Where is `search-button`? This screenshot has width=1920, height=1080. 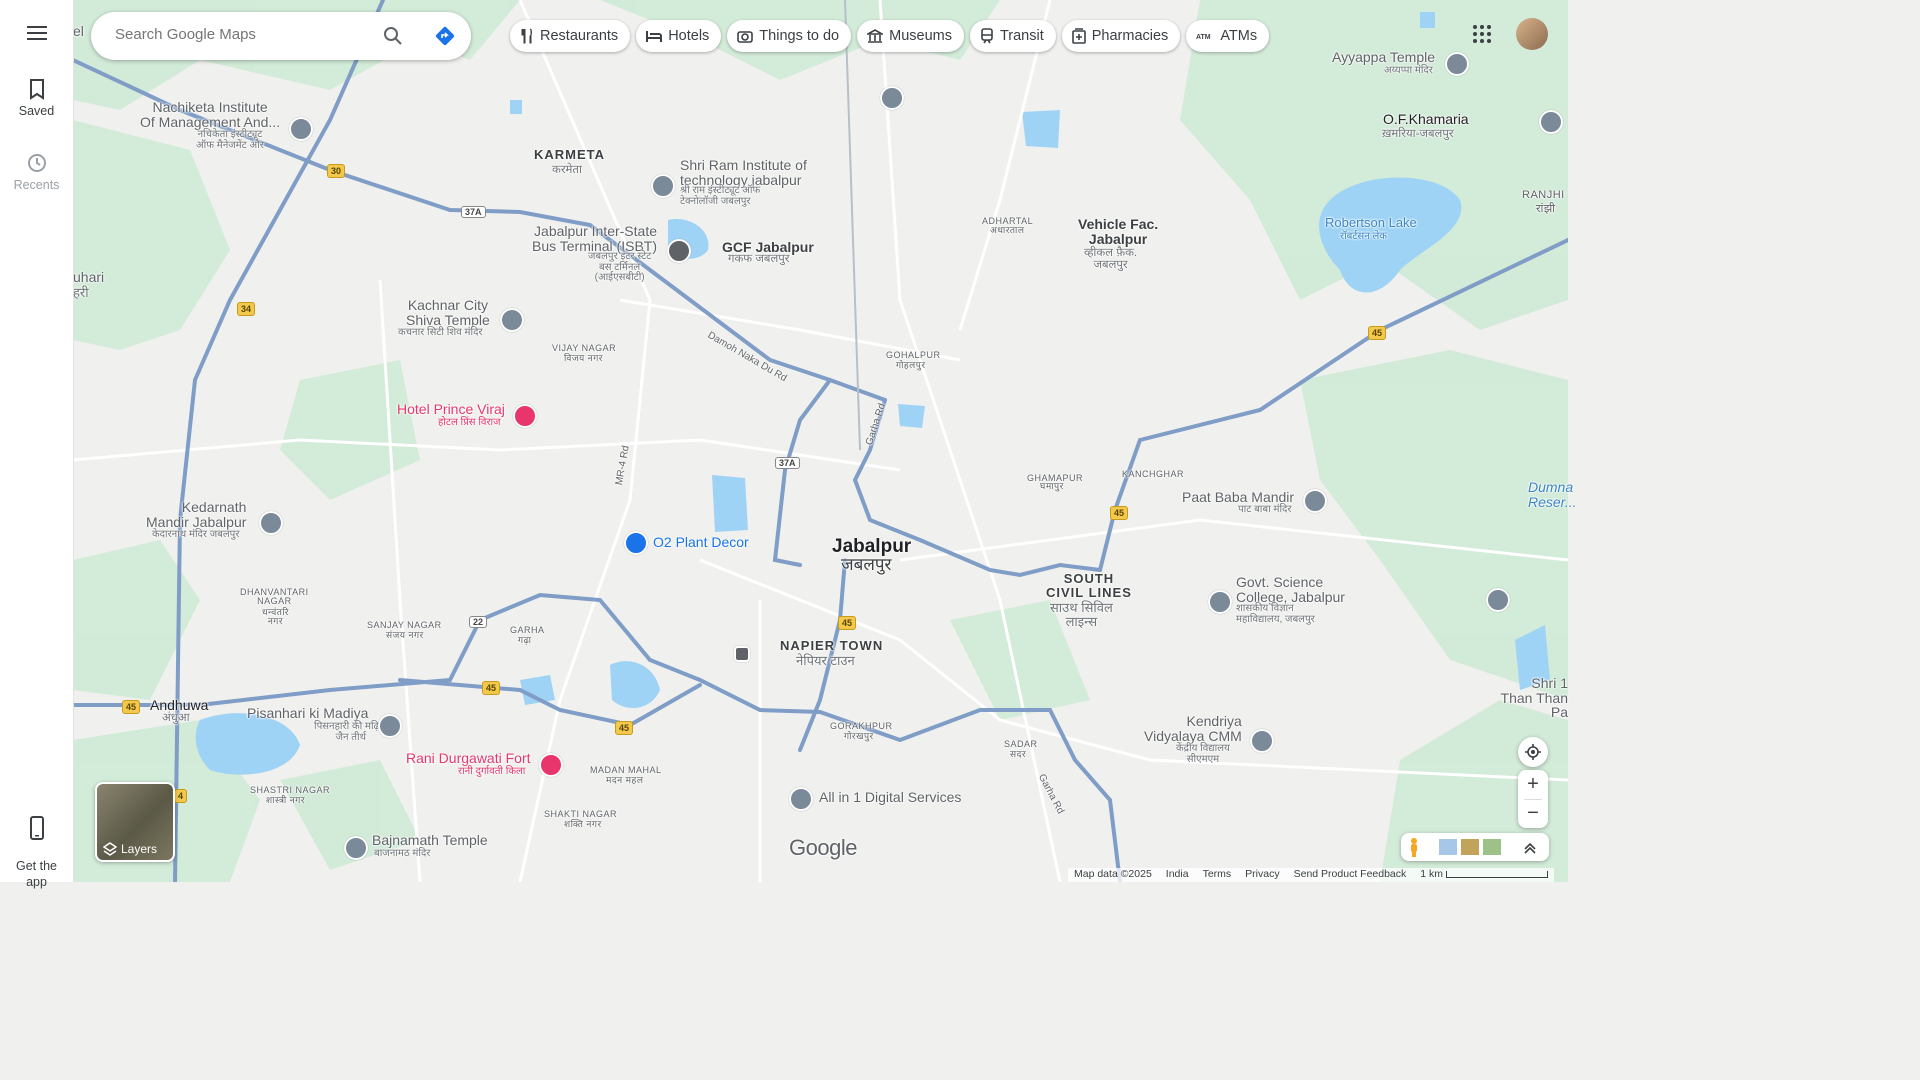 search-button is located at coordinates (393, 38).